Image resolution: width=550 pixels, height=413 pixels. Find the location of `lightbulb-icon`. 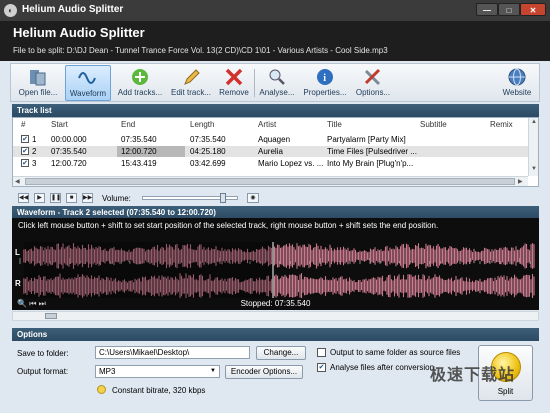

lightbulb-icon is located at coordinates (101, 389).